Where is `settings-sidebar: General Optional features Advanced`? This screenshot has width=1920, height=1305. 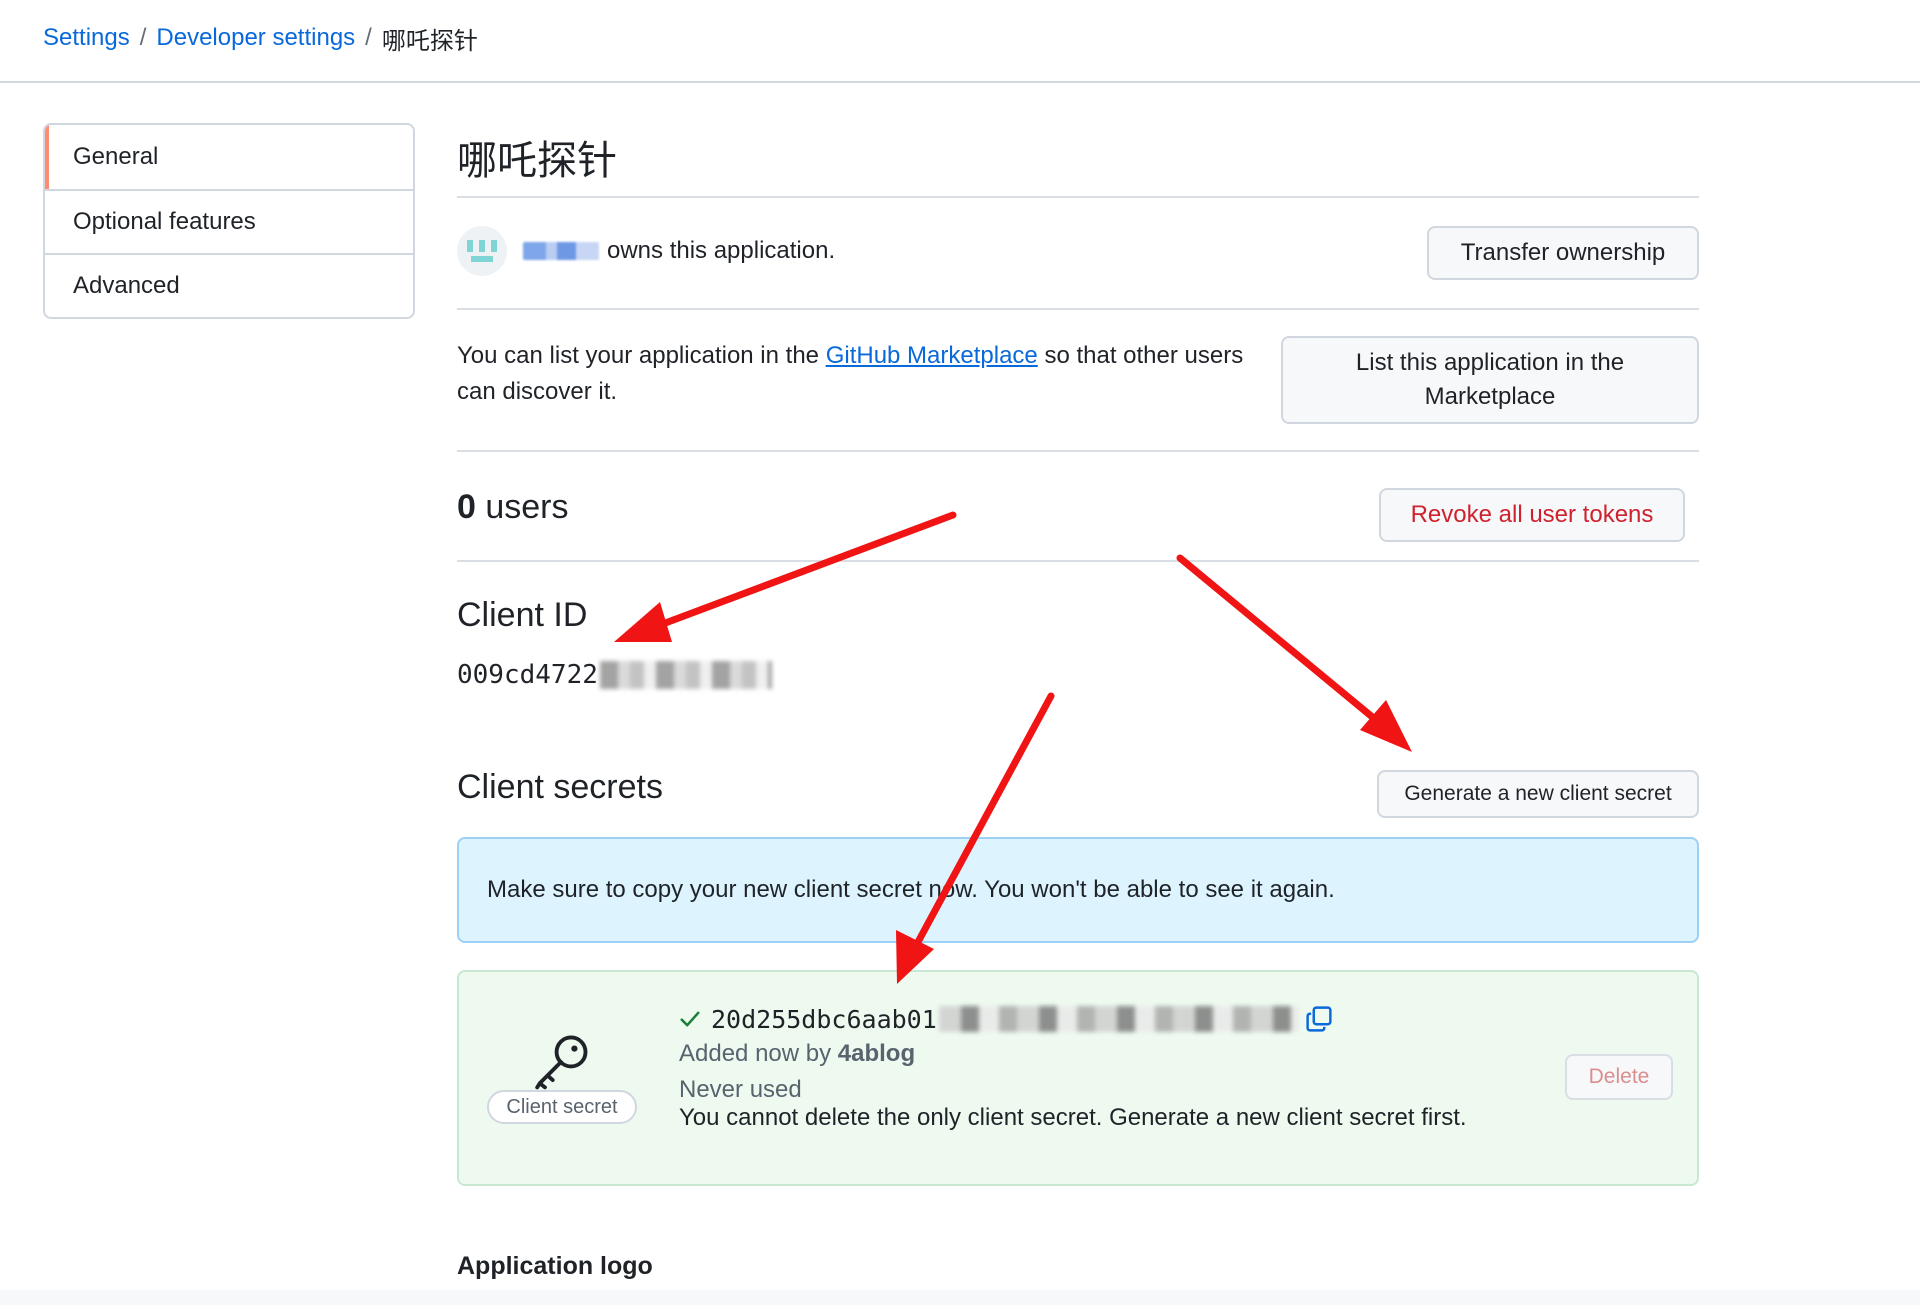
settings-sidebar: General Optional features Advanced is located at coordinates (229, 221).